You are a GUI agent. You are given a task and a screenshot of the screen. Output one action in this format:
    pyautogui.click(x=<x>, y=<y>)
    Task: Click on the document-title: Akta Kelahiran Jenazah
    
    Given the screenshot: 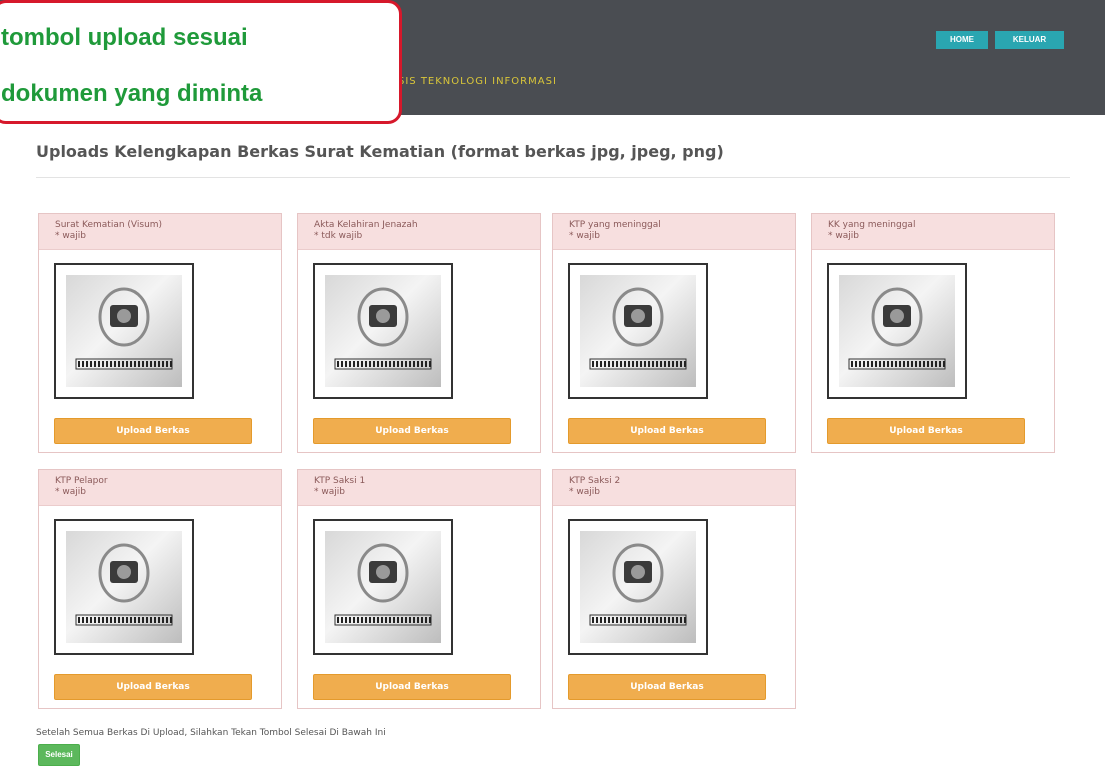 What is the action you would take?
    pyautogui.click(x=366, y=225)
    